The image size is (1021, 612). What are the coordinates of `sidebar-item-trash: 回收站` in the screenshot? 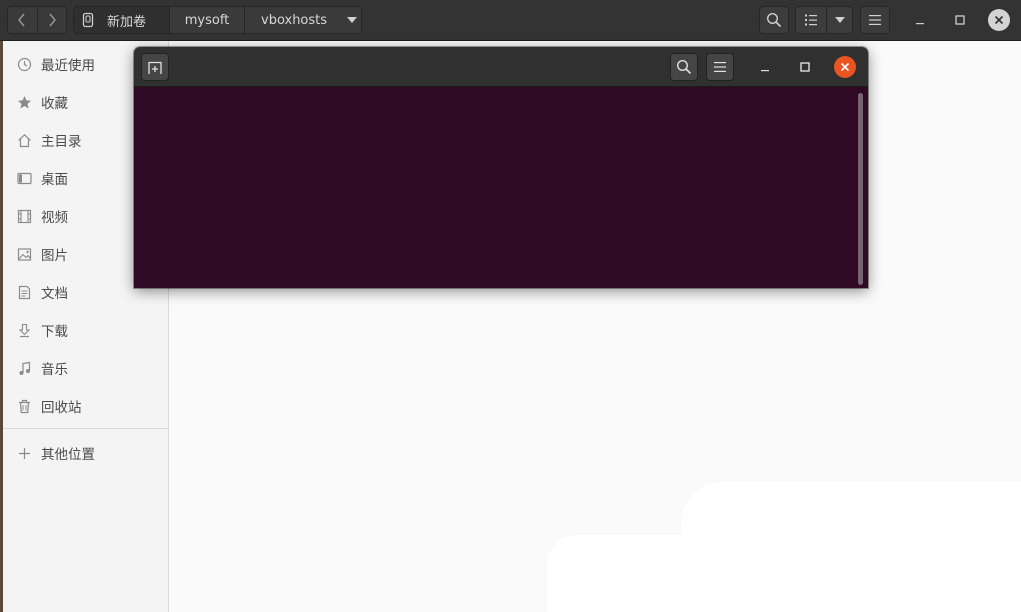 It's located at (49, 406).